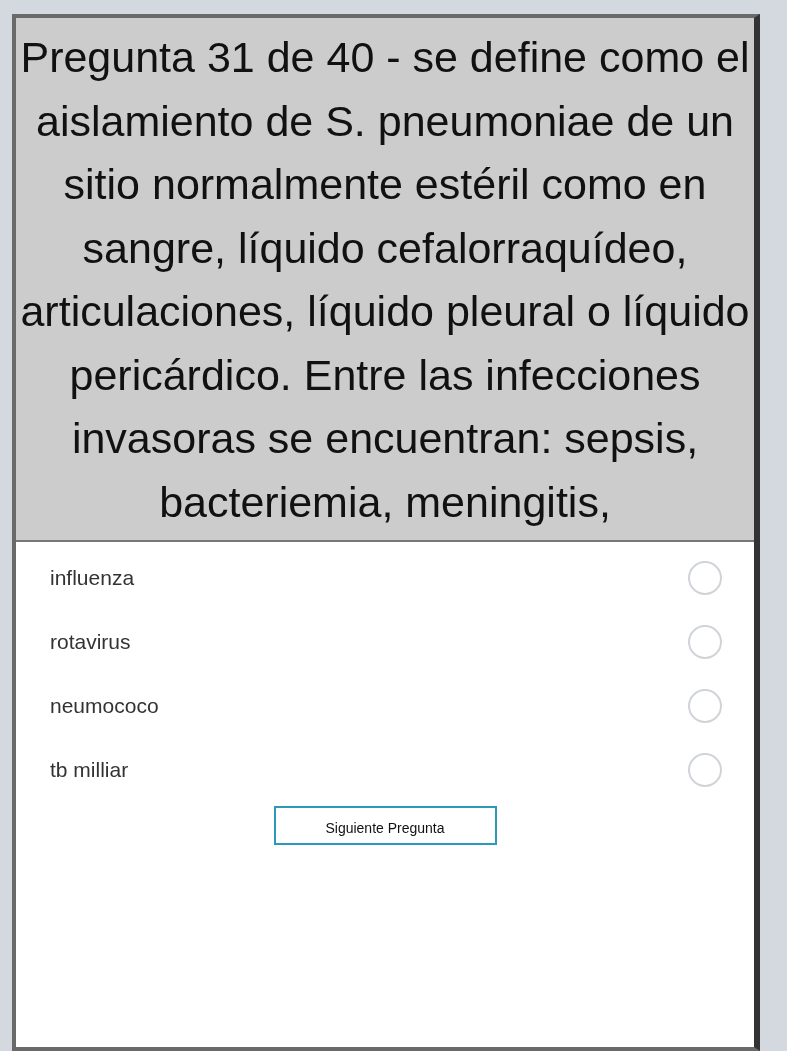 This screenshot has height=1051, width=787. I want to click on next-question-button: Siguiente Pregunta, so click(385, 825).